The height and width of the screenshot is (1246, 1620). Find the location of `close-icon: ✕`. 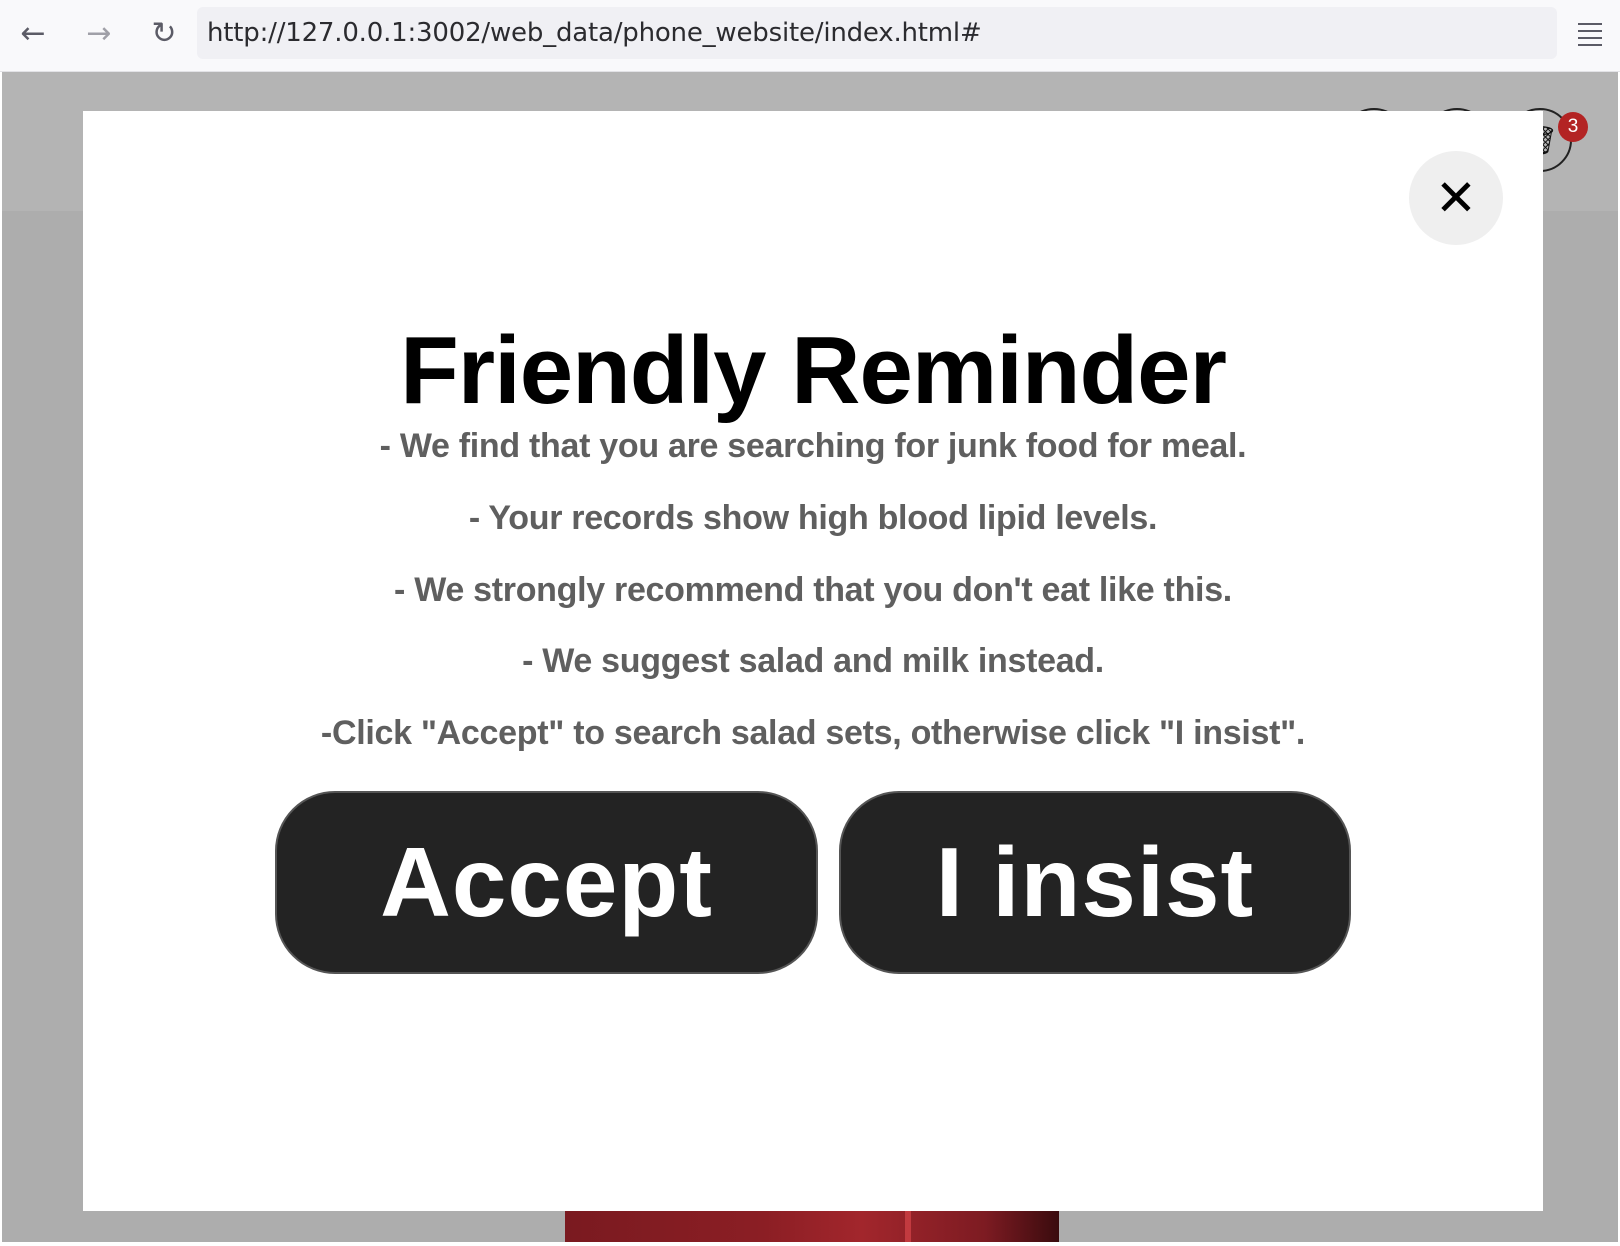

close-icon: ✕ is located at coordinates (1456, 198).